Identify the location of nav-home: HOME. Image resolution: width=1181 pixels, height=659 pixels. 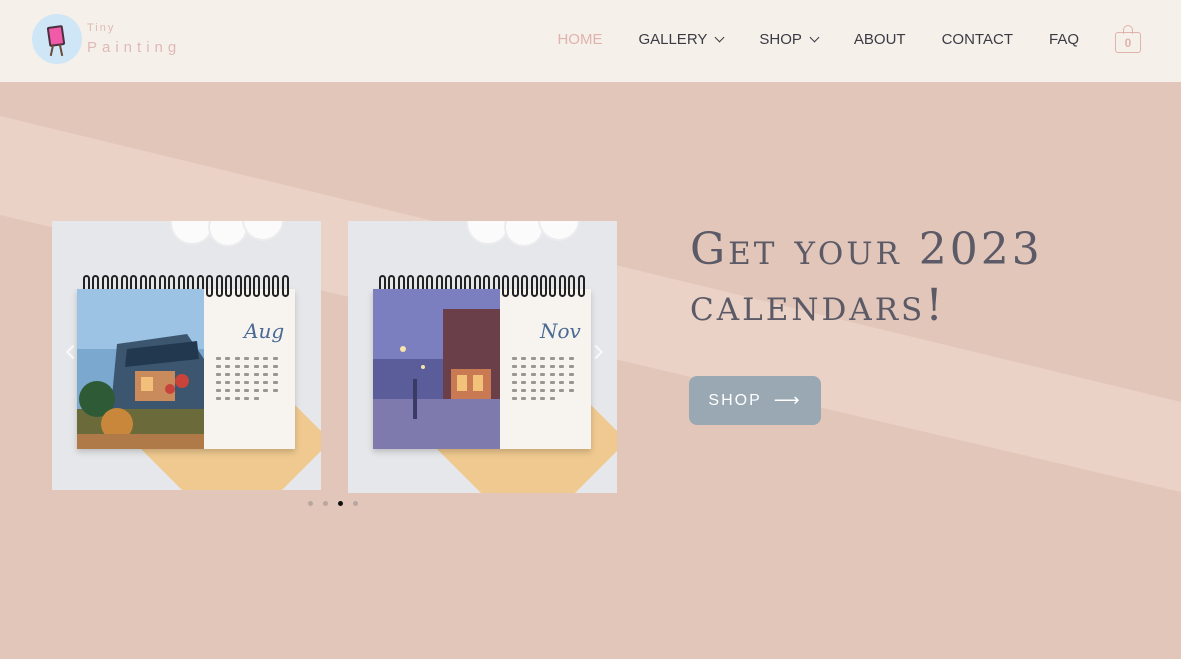
(579, 39).